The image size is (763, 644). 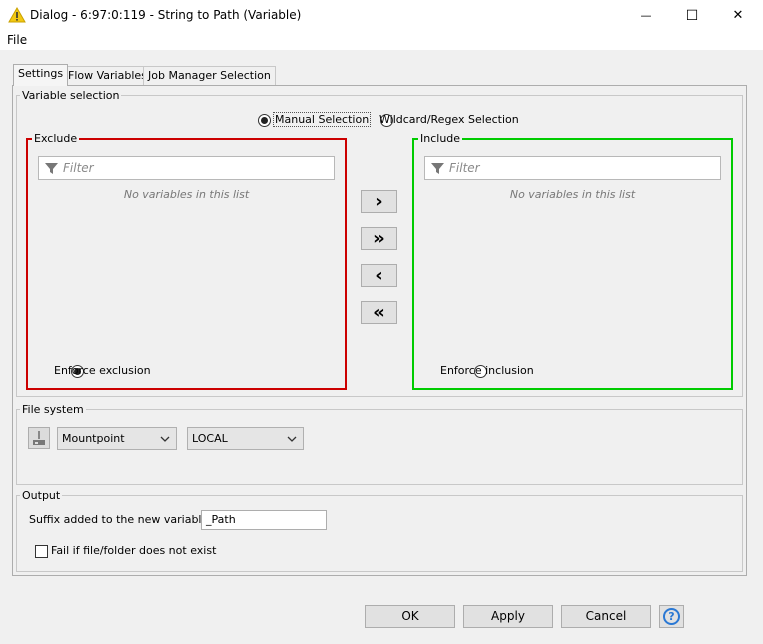 I want to click on include-title: Include, so click(x=440, y=138).